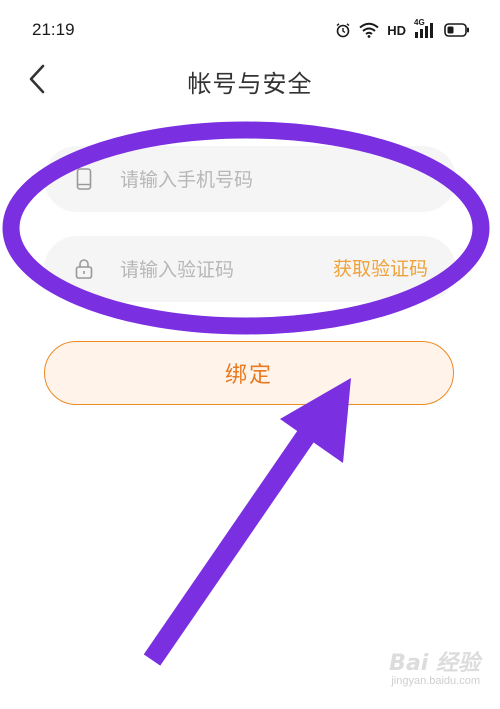 The image size is (500, 709). Describe the element at coordinates (425, 28) in the screenshot. I see `signal-icon: 4G` at that location.